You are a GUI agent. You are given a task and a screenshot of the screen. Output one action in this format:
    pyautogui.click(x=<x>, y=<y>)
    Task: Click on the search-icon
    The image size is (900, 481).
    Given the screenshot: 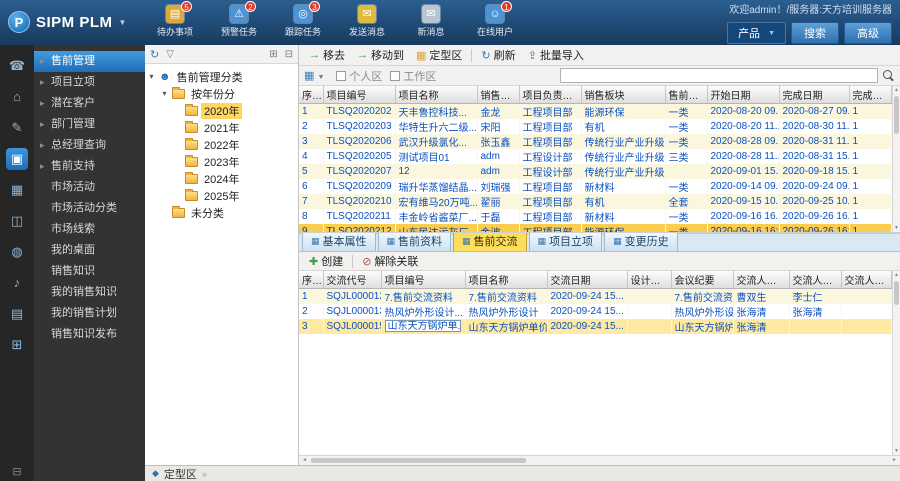 What is the action you would take?
    pyautogui.click(x=888, y=75)
    